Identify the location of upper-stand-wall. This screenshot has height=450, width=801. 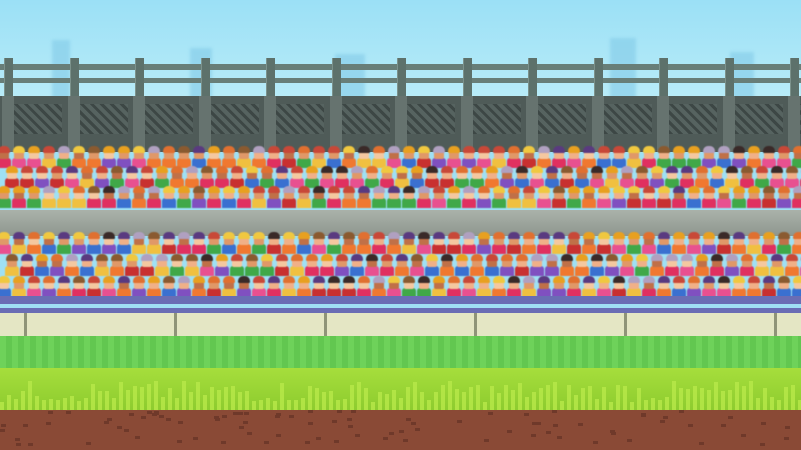
(400, 124).